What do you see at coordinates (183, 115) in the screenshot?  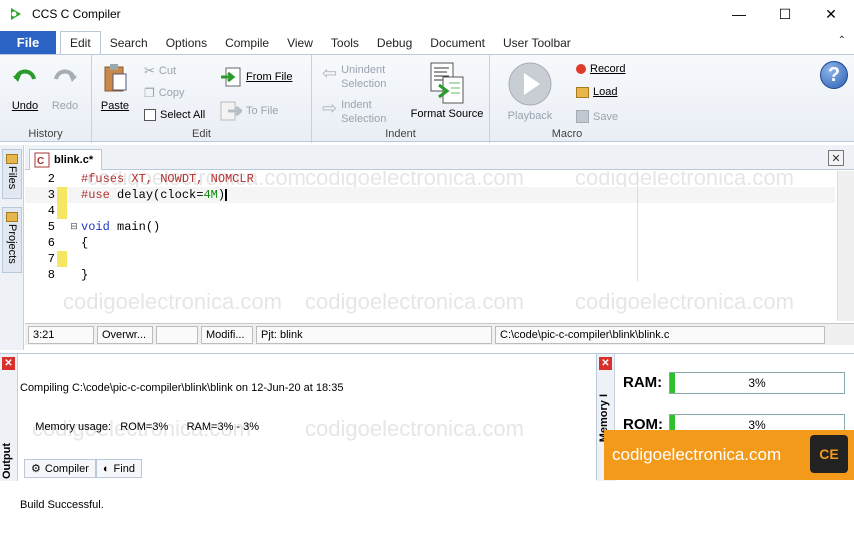 I see `select-all-label: Select All` at bounding box center [183, 115].